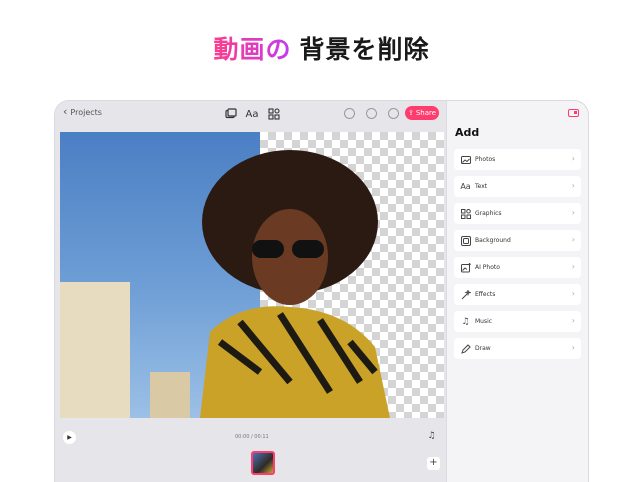 The width and height of the screenshot is (643, 482). What do you see at coordinates (487, 267) in the screenshot?
I see `menu-label: AI Photo` at bounding box center [487, 267].